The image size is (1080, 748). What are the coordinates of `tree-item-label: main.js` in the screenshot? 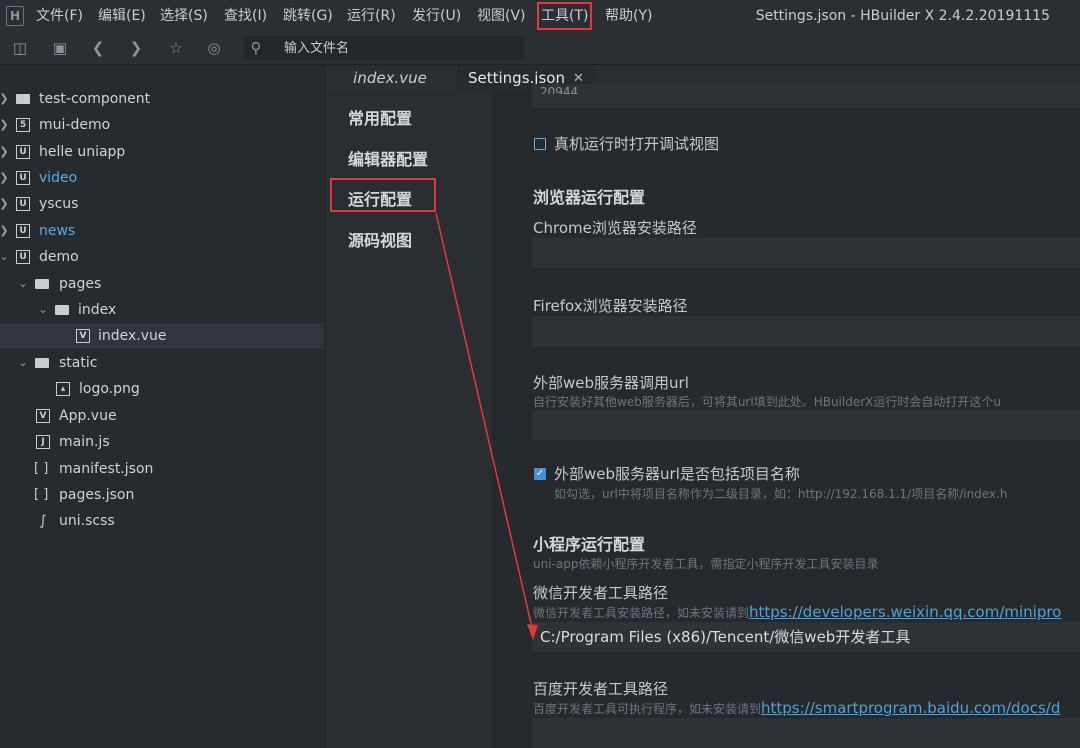 It's located at (84, 442).